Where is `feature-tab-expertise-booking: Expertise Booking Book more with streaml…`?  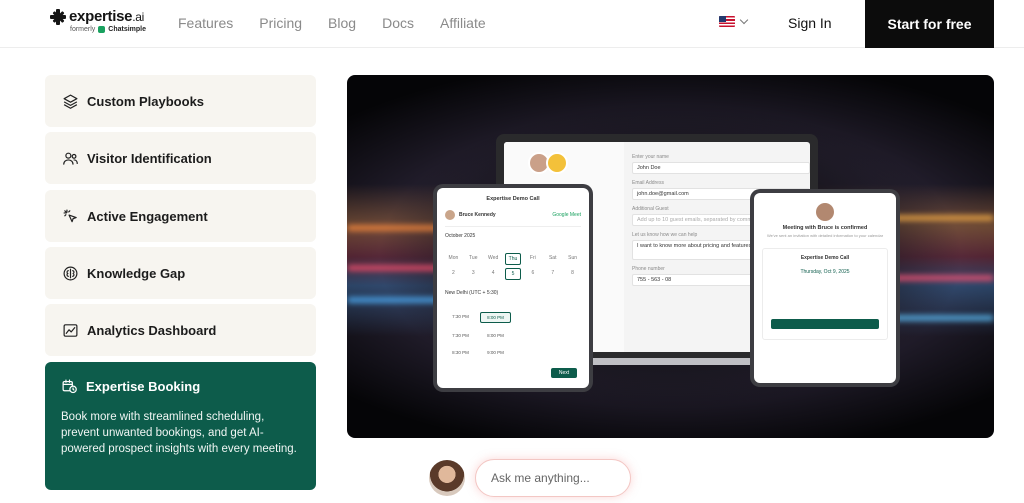 feature-tab-expertise-booking: Expertise Booking Book more with streaml… is located at coordinates (180, 426).